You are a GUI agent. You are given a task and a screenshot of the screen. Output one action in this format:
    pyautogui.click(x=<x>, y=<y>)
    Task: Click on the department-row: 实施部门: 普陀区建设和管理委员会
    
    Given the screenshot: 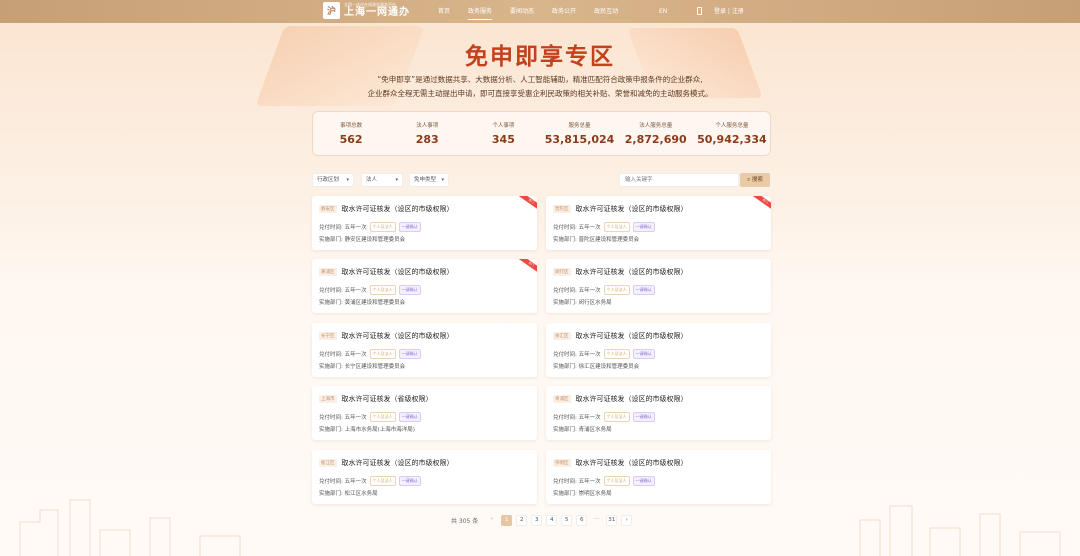 What is the action you would take?
    pyautogui.click(x=596, y=240)
    